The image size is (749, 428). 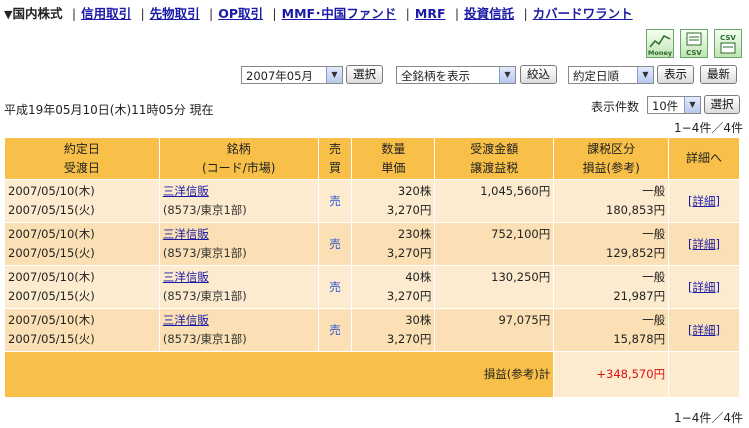 What do you see at coordinates (279, 374) in the screenshot?
I see `total-label: 損益(参考)計` at bounding box center [279, 374].